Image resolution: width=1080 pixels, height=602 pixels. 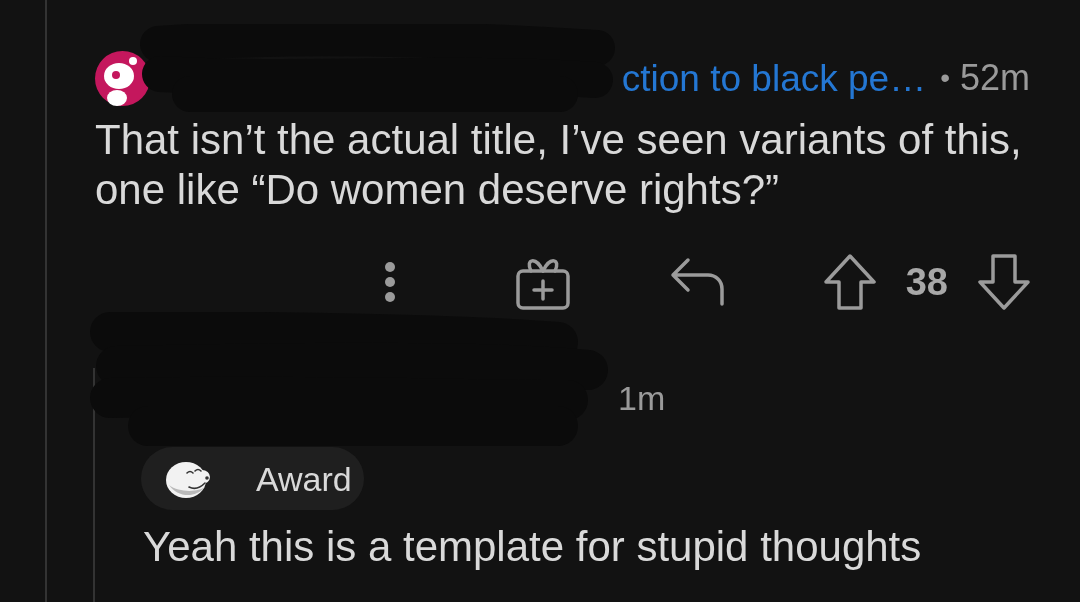 I want to click on more-options-icon, so click(x=389, y=282).